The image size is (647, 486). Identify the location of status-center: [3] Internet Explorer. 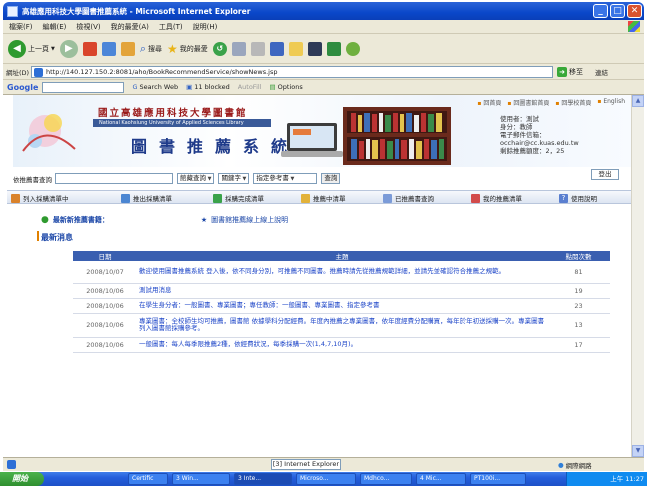
(306, 464).